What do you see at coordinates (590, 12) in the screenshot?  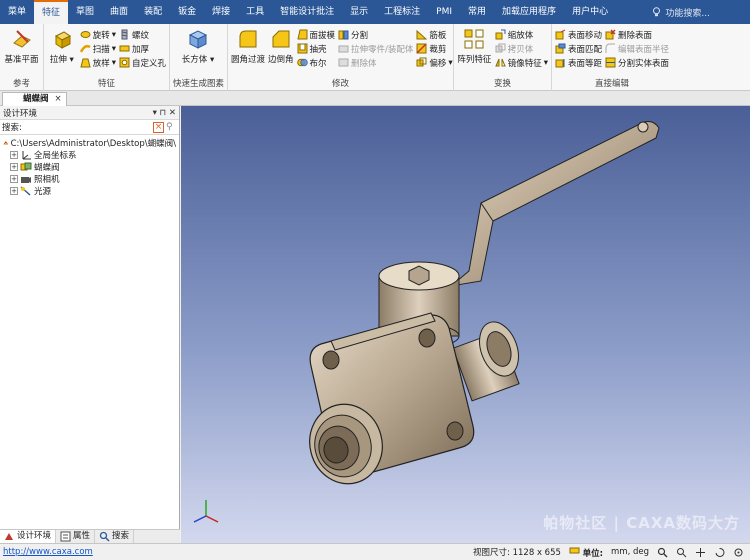 I see `menu-tab-user-center: 用户中心` at bounding box center [590, 12].